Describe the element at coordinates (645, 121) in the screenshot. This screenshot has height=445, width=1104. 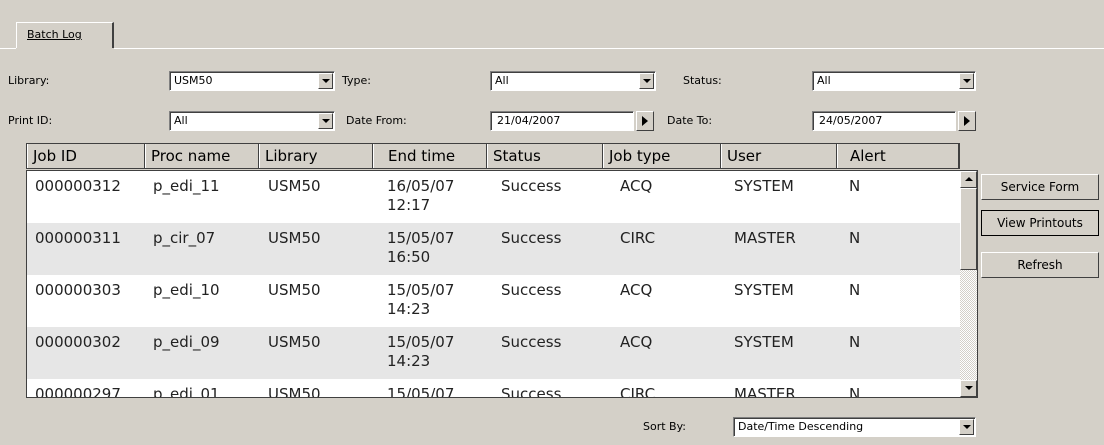
I see `date-from-picker-arrow-icon` at that location.